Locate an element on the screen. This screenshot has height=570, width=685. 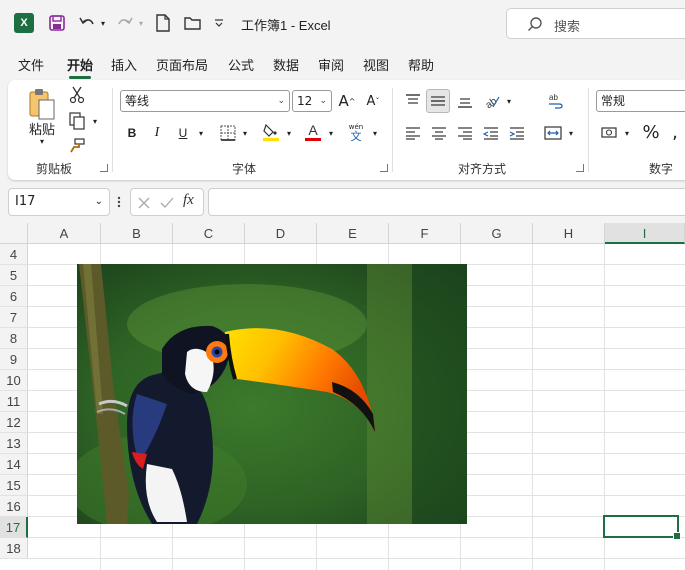
column-header-b: B is located at coordinates (137, 233).